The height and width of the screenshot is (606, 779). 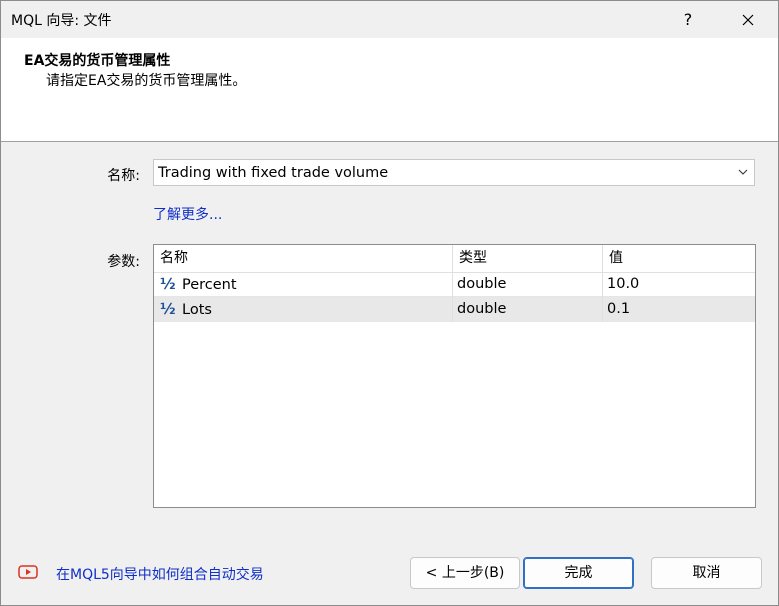 I want to click on close-icon, so click(x=748, y=19).